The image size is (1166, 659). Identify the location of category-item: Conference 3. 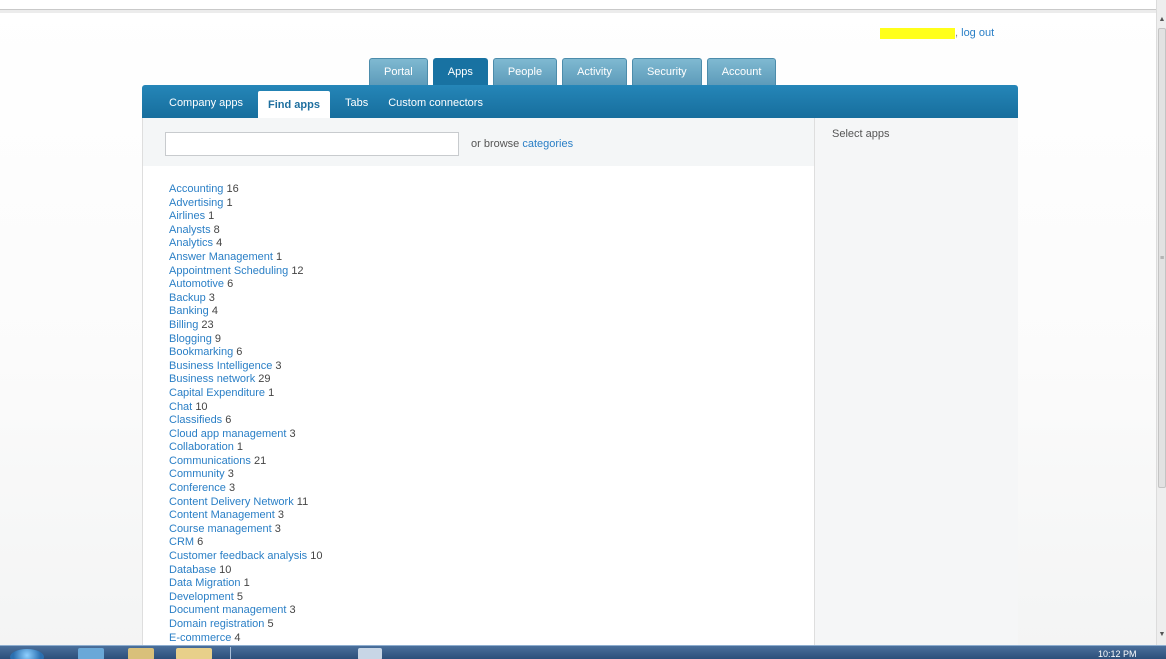
(246, 489).